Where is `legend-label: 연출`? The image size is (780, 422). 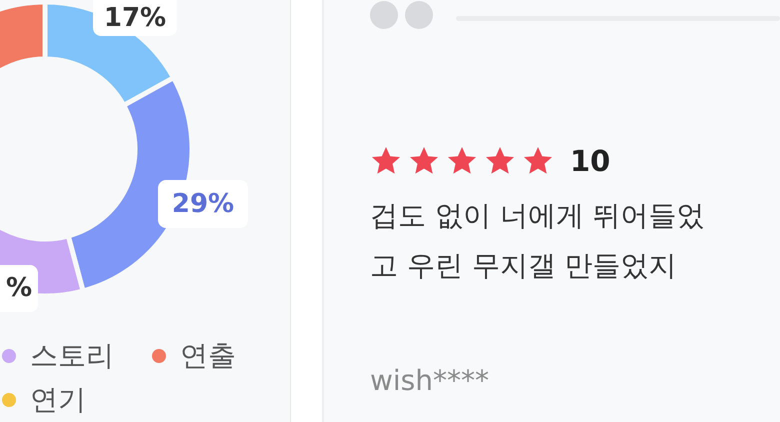
legend-label: 연출 is located at coordinates (208, 356).